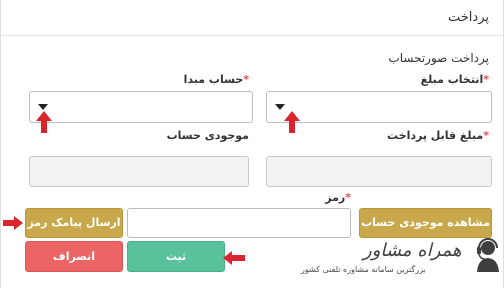 The width and height of the screenshot is (504, 288). I want to click on source-account-label-text: حساب مبدا, so click(213, 79).